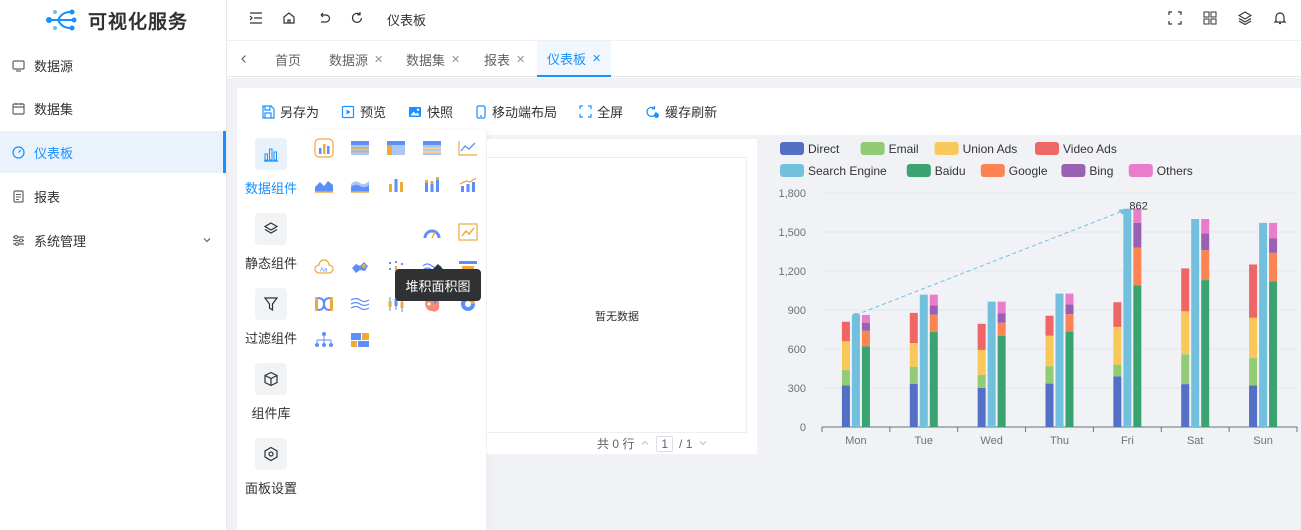 This screenshot has width=1301, height=530. I want to click on tab-home: 首页, so click(288, 59).